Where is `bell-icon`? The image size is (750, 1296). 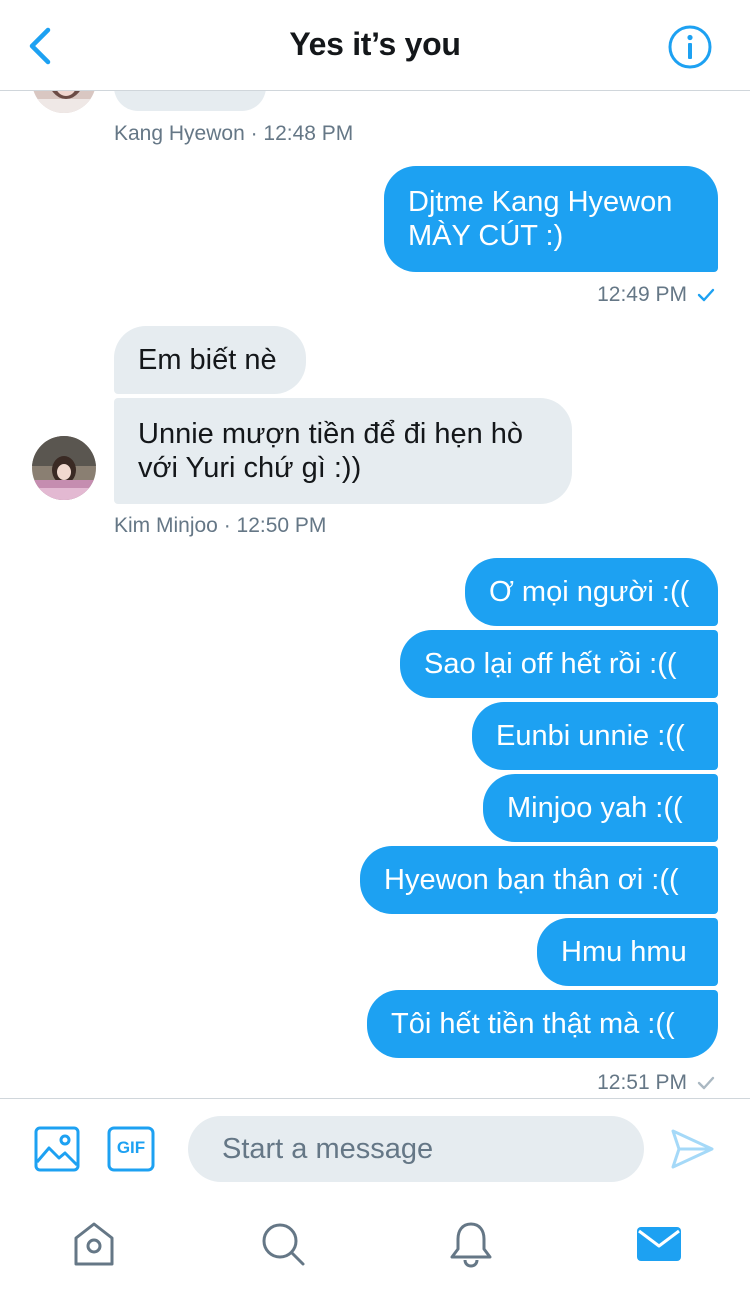
bell-icon is located at coordinates (471, 1245).